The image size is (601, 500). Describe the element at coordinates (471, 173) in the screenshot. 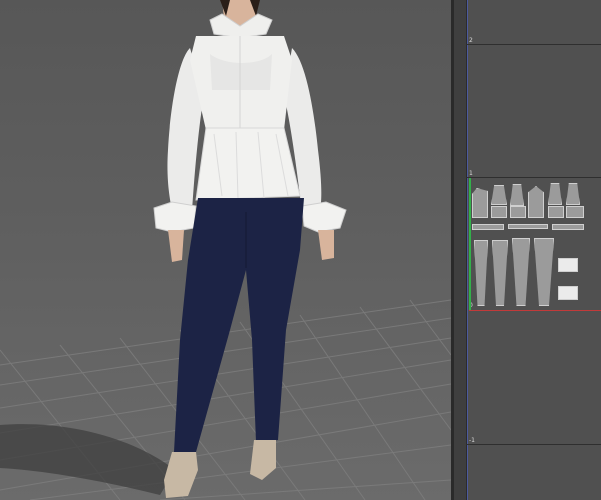

I see `ruler-tick-label: 1` at that location.